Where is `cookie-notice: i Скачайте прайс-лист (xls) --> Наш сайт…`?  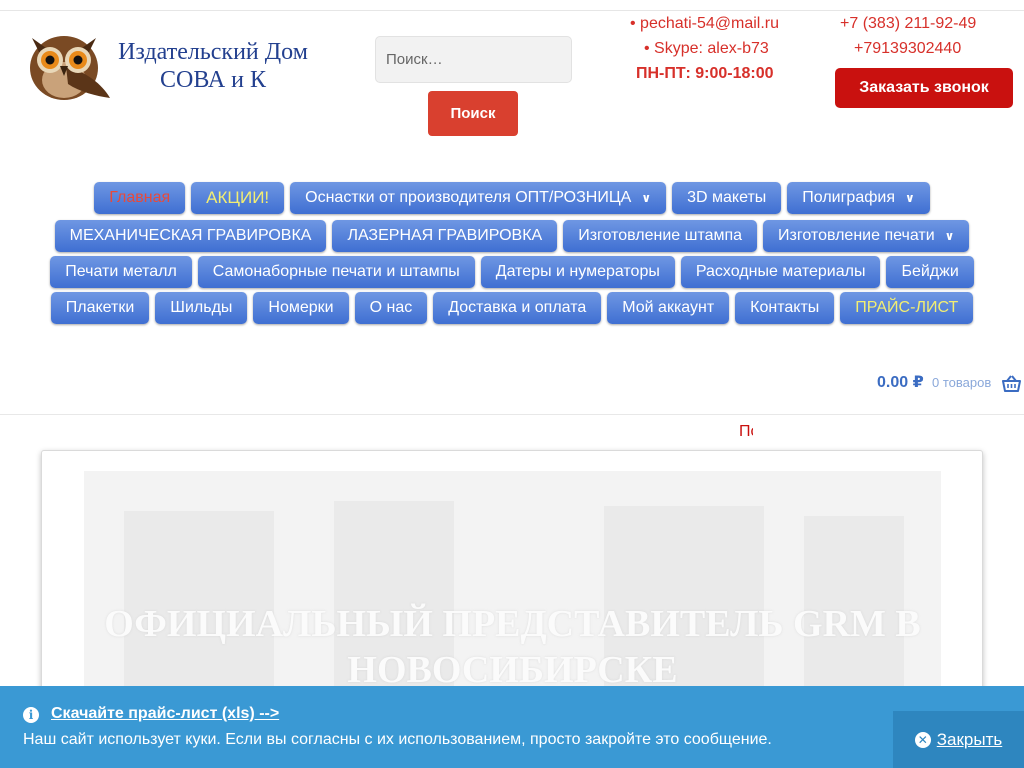 cookie-notice: i Скачайте прайс-лист (xls) --> Наш сайт… is located at coordinates (512, 727).